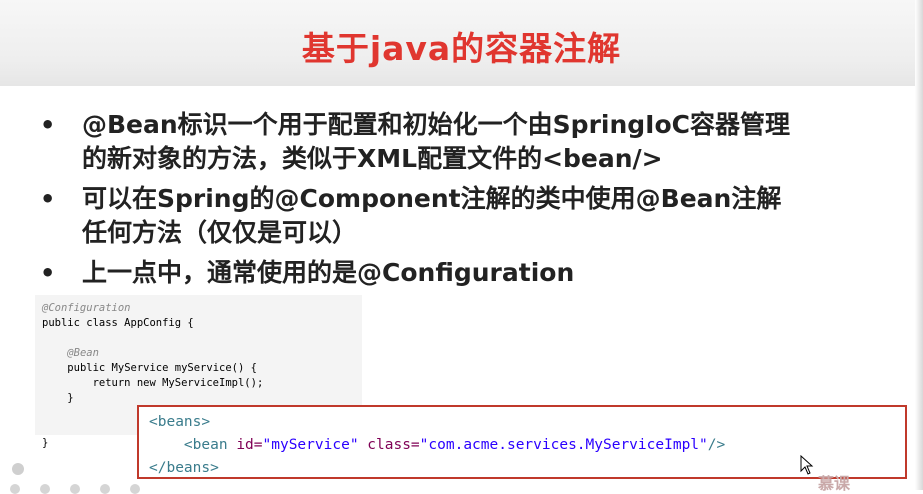 Image resolution: width=923 pixels, height=494 pixels. I want to click on xml-id-value: "myService", so click(310, 445).